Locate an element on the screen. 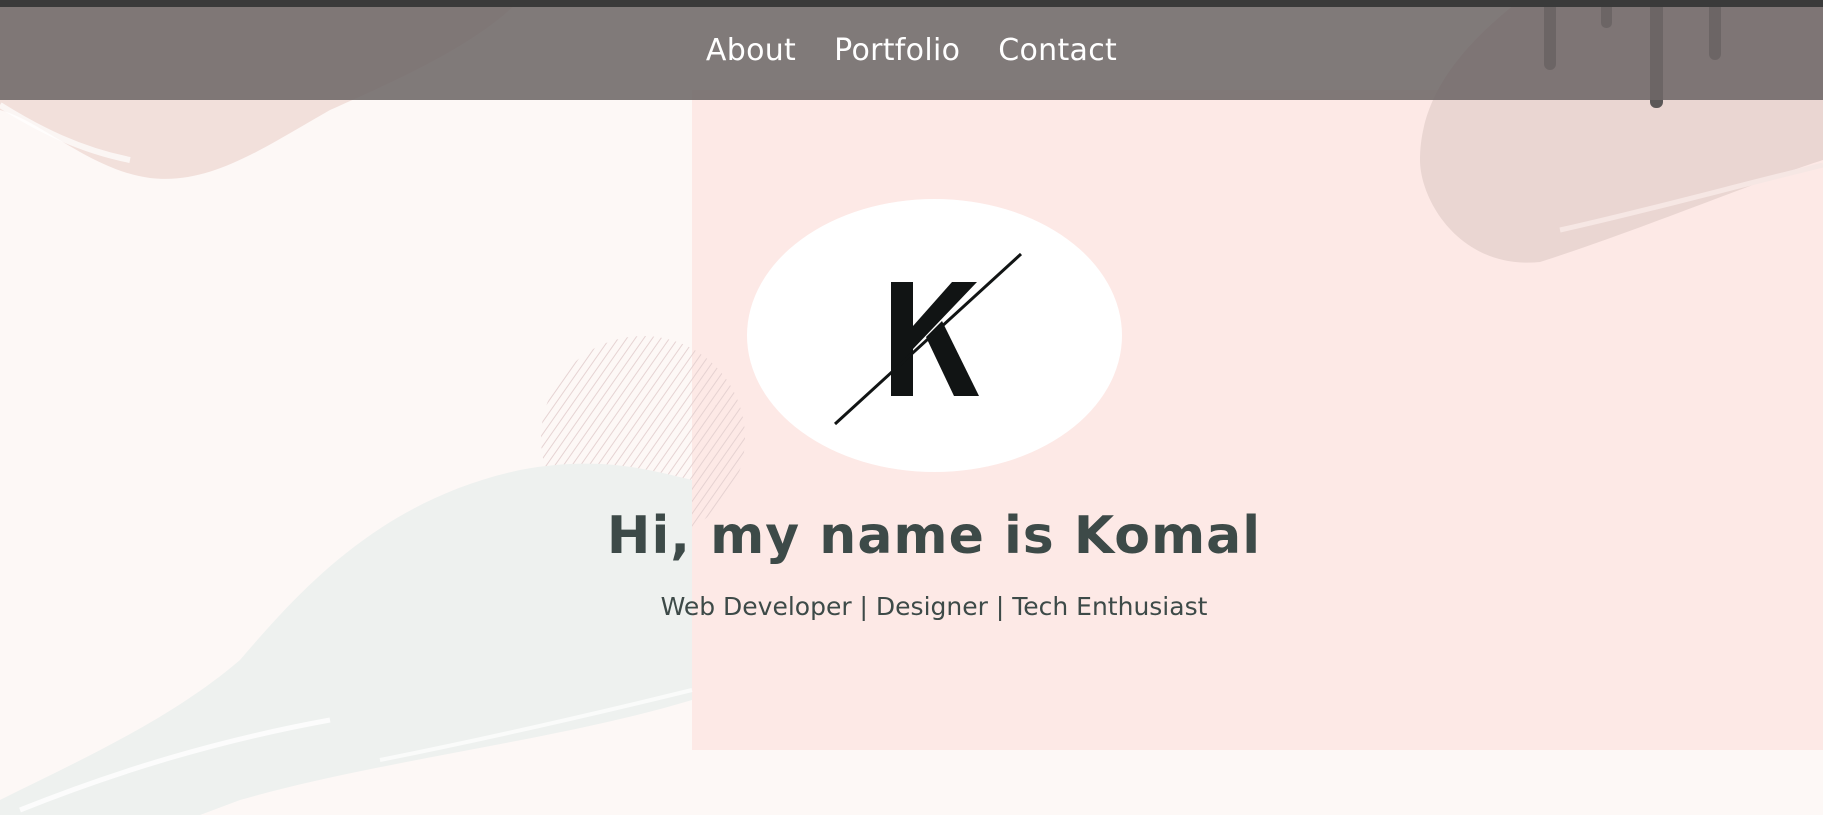  nav-link-portfolio: Portfolio is located at coordinates (897, 50).